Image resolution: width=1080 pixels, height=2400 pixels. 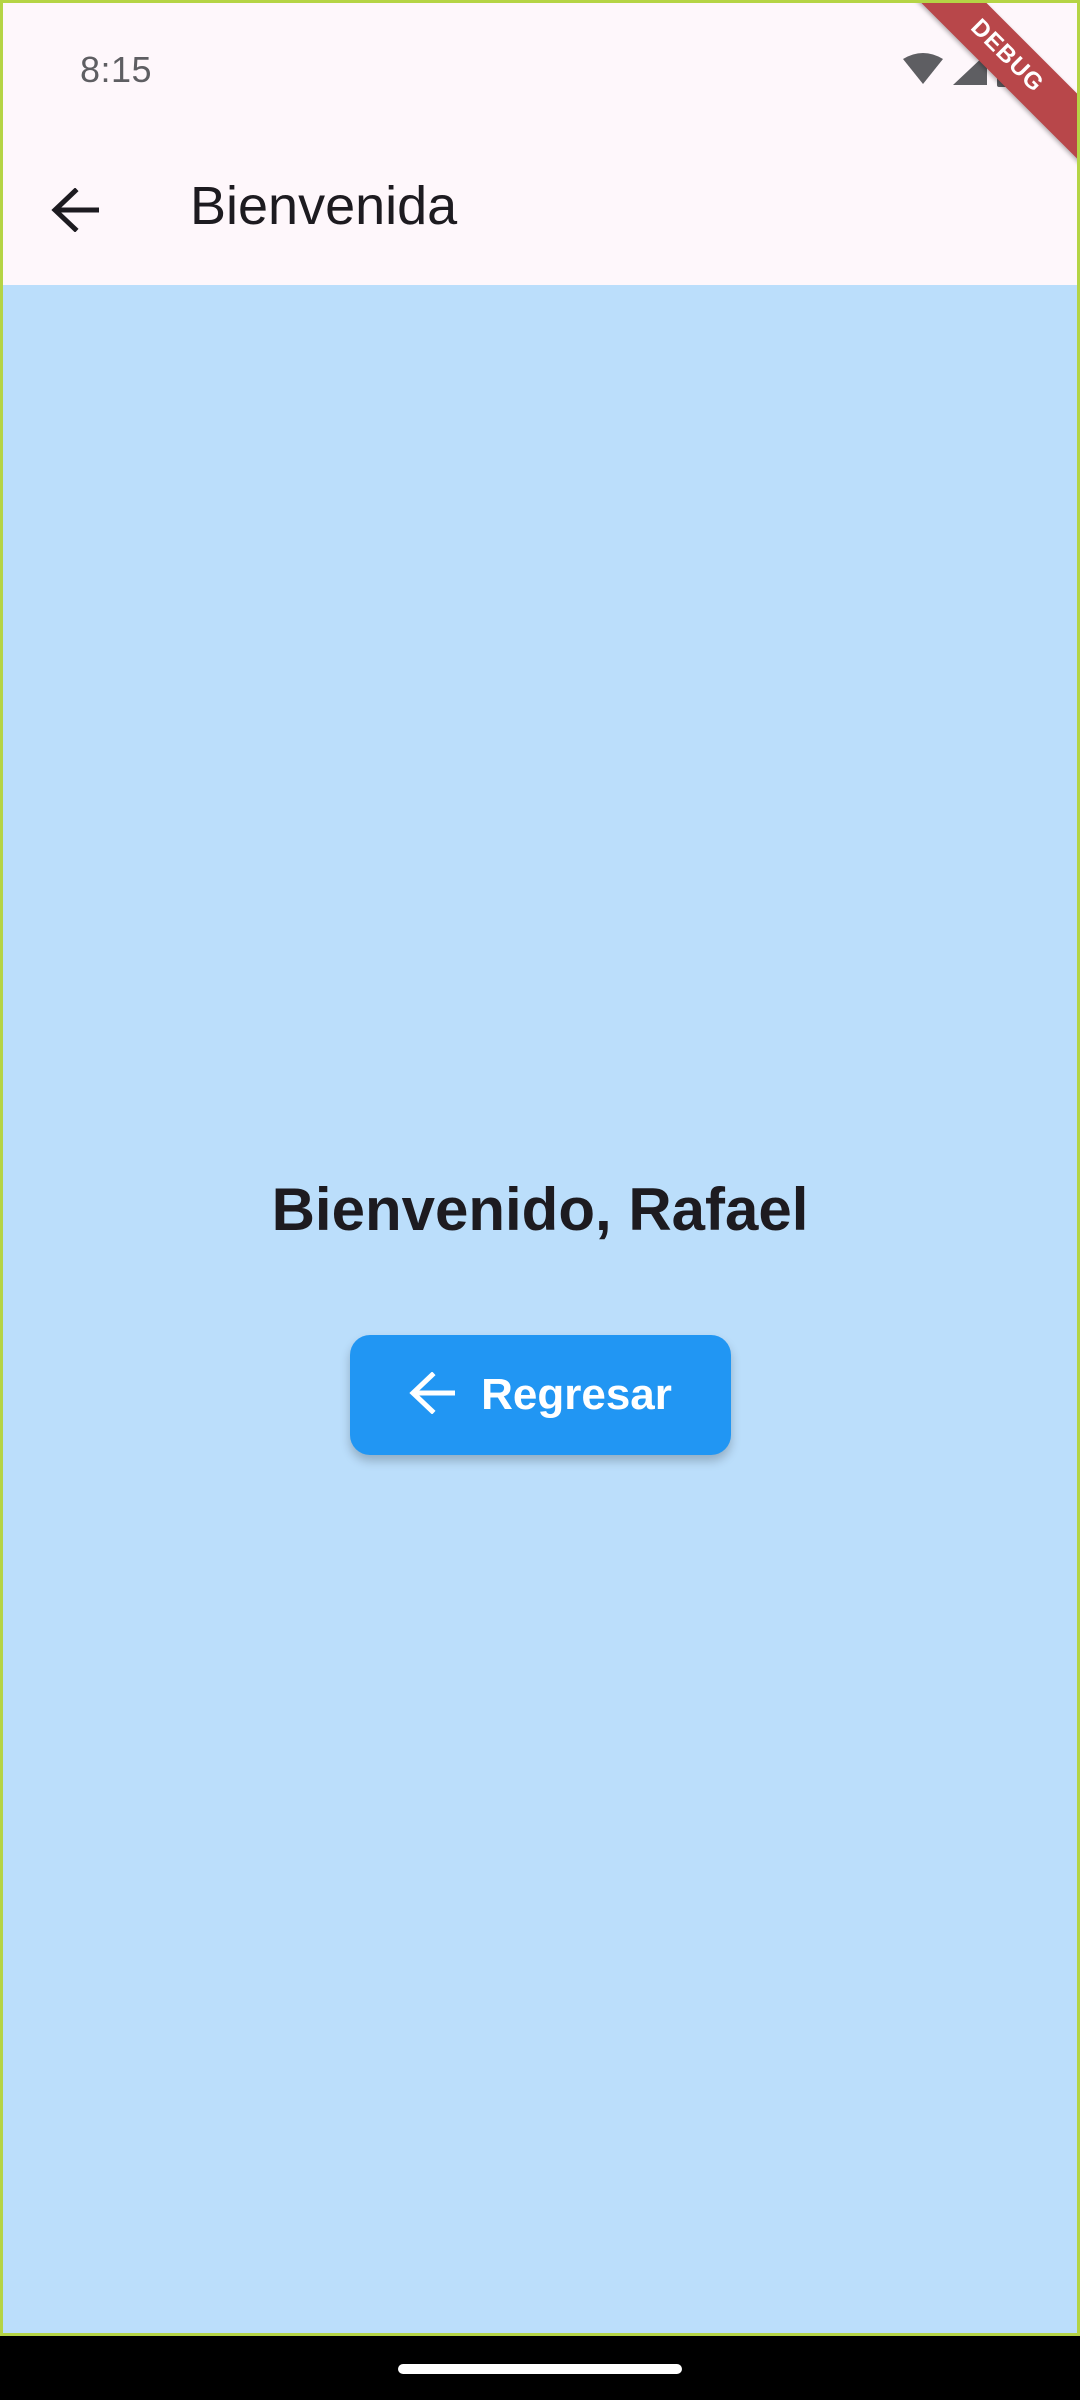 I want to click on regresar-label: Regresar, so click(x=576, y=1394).